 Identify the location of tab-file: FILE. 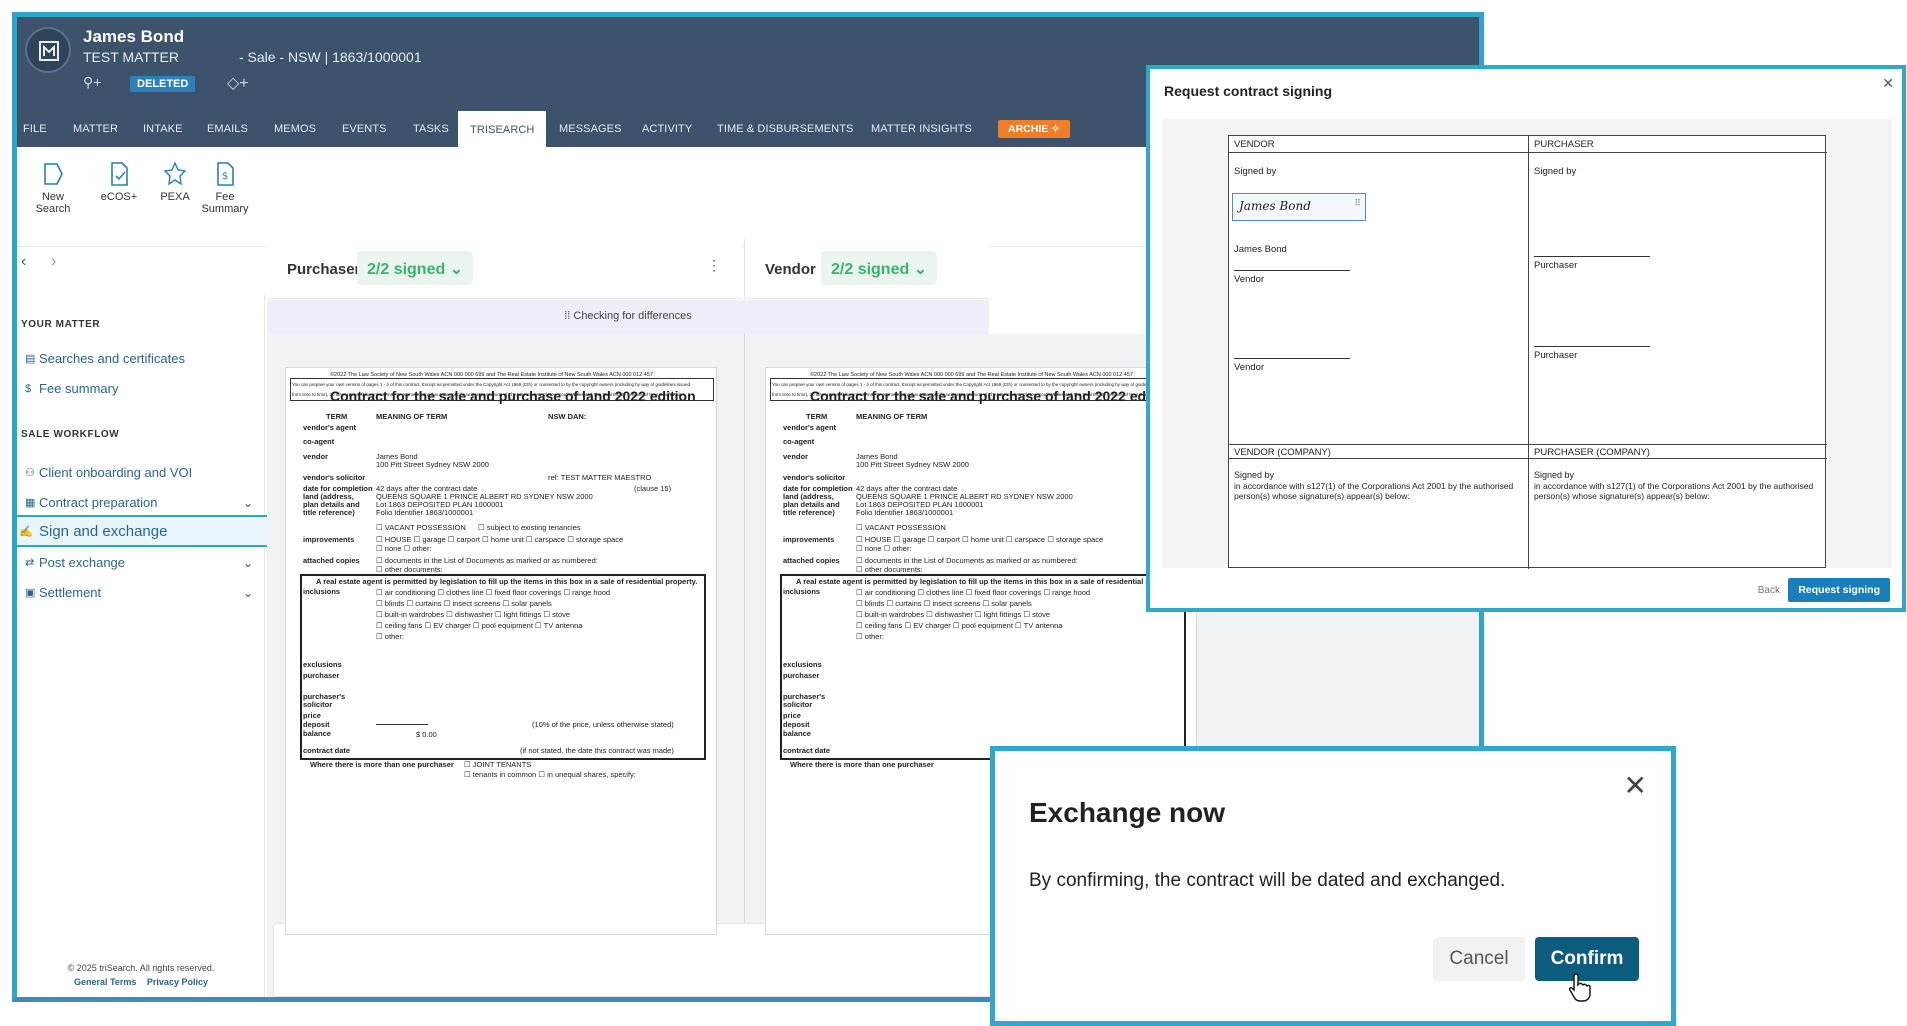
(35, 129).